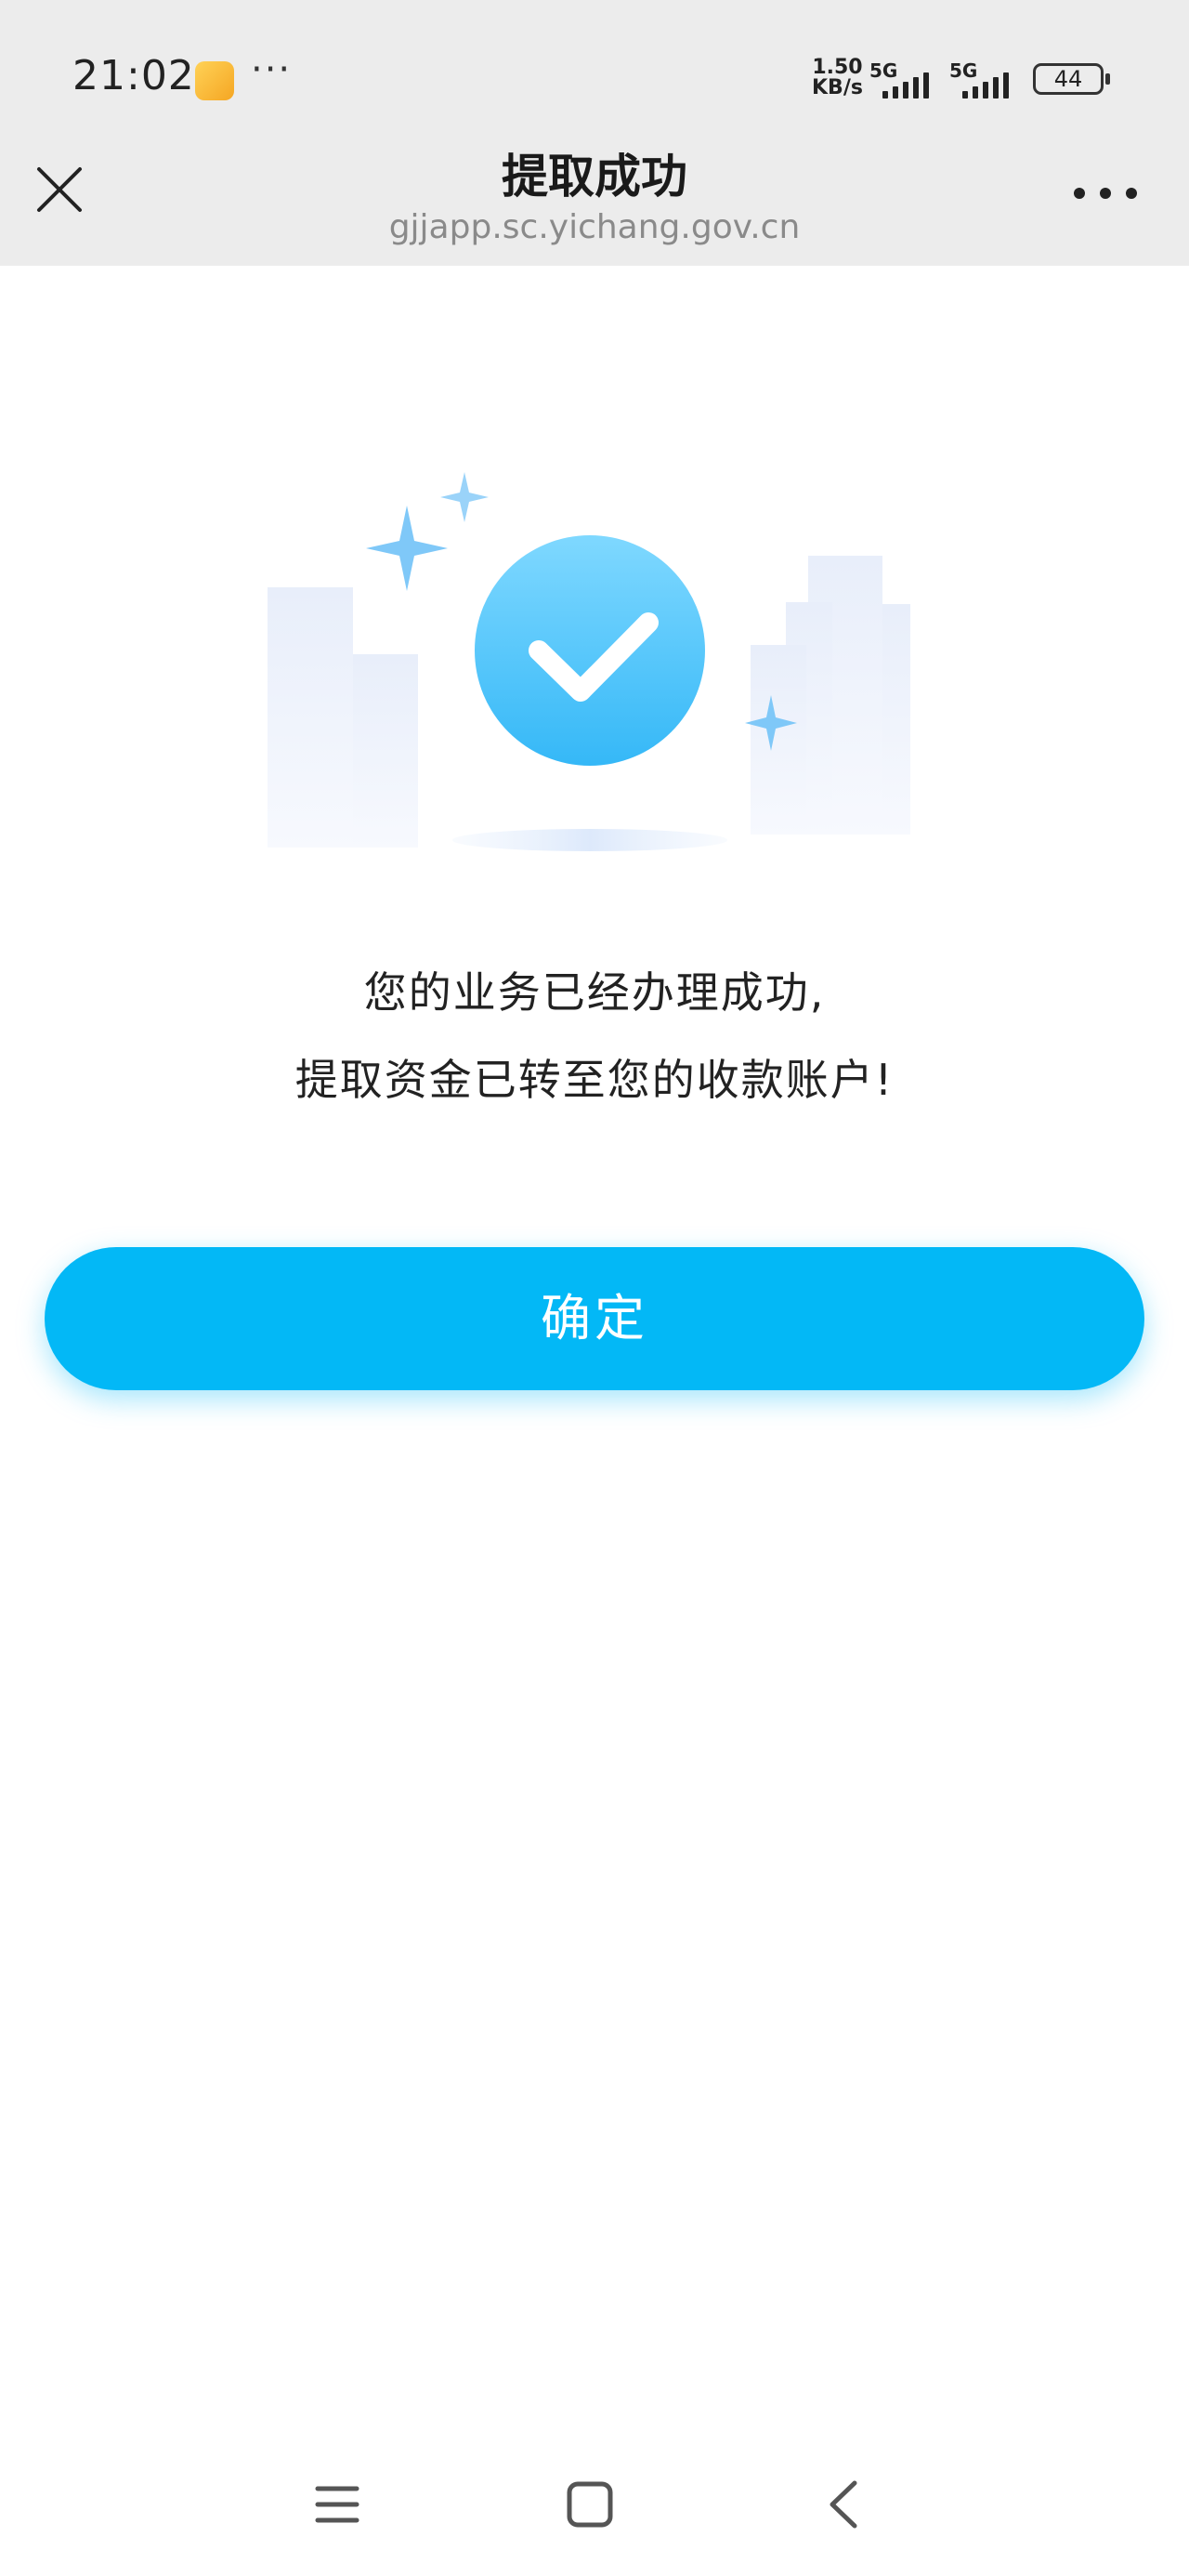 This screenshot has height=2576, width=1189. Describe the element at coordinates (594, 77) in the screenshot. I see `status-bar: 21:02 ··· 1.50 KB/s 5G 5G 44` at that location.